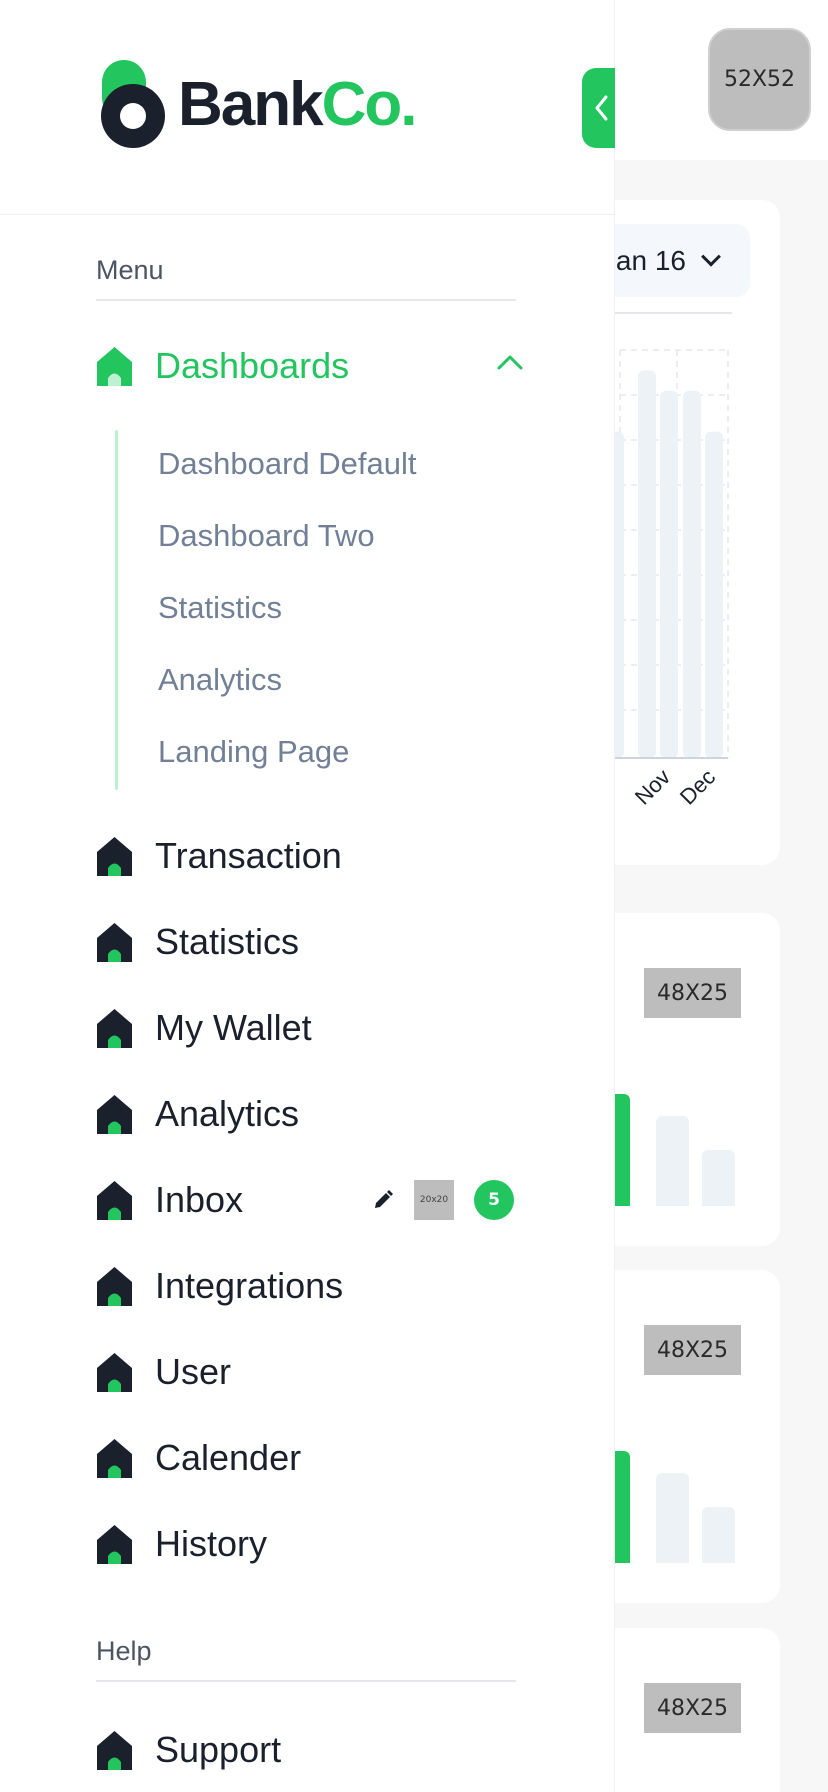  What do you see at coordinates (233, 1027) in the screenshot?
I see `sidebar-item-label: My Wallet` at bounding box center [233, 1027].